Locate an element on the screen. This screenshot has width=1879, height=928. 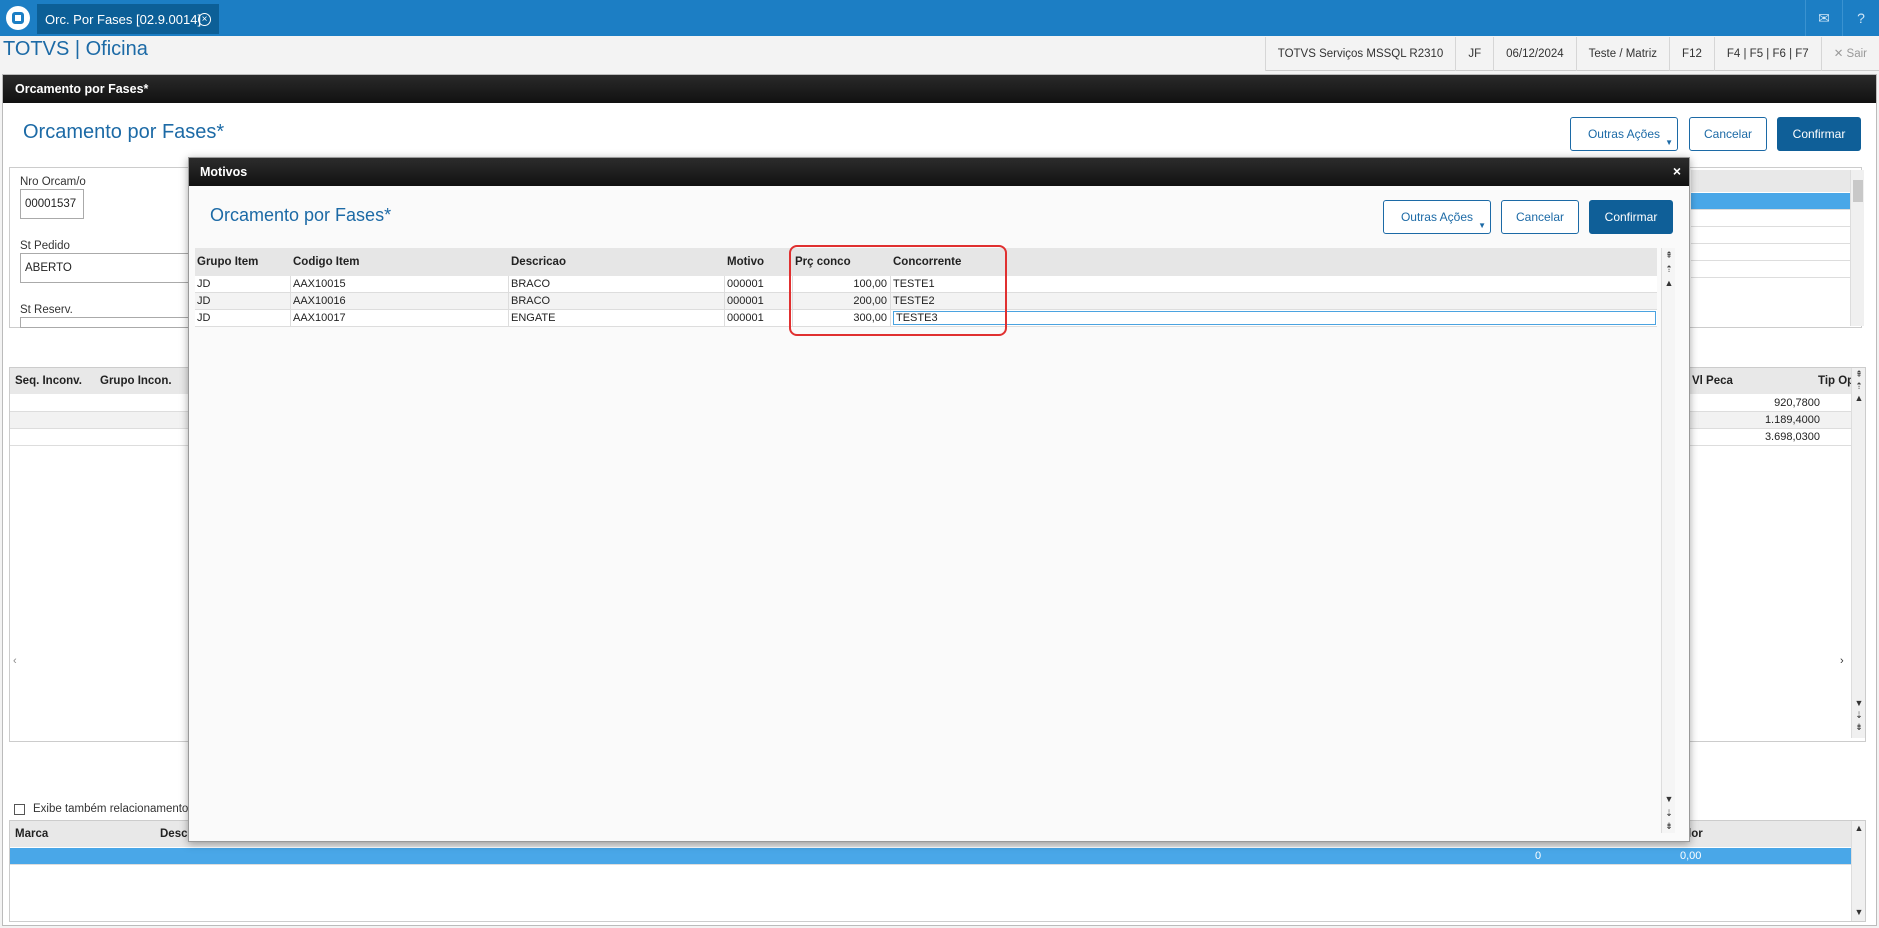
close-icon: ✕ is located at coordinates (1840, 54).